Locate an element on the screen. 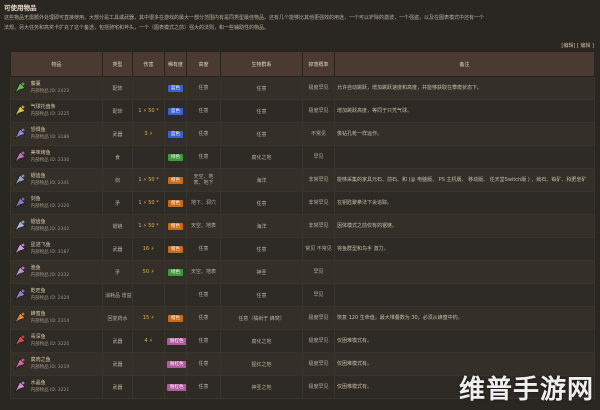 This screenshot has height=410, width=600. biome-cell: 神圣之地 is located at coordinates (261, 387).